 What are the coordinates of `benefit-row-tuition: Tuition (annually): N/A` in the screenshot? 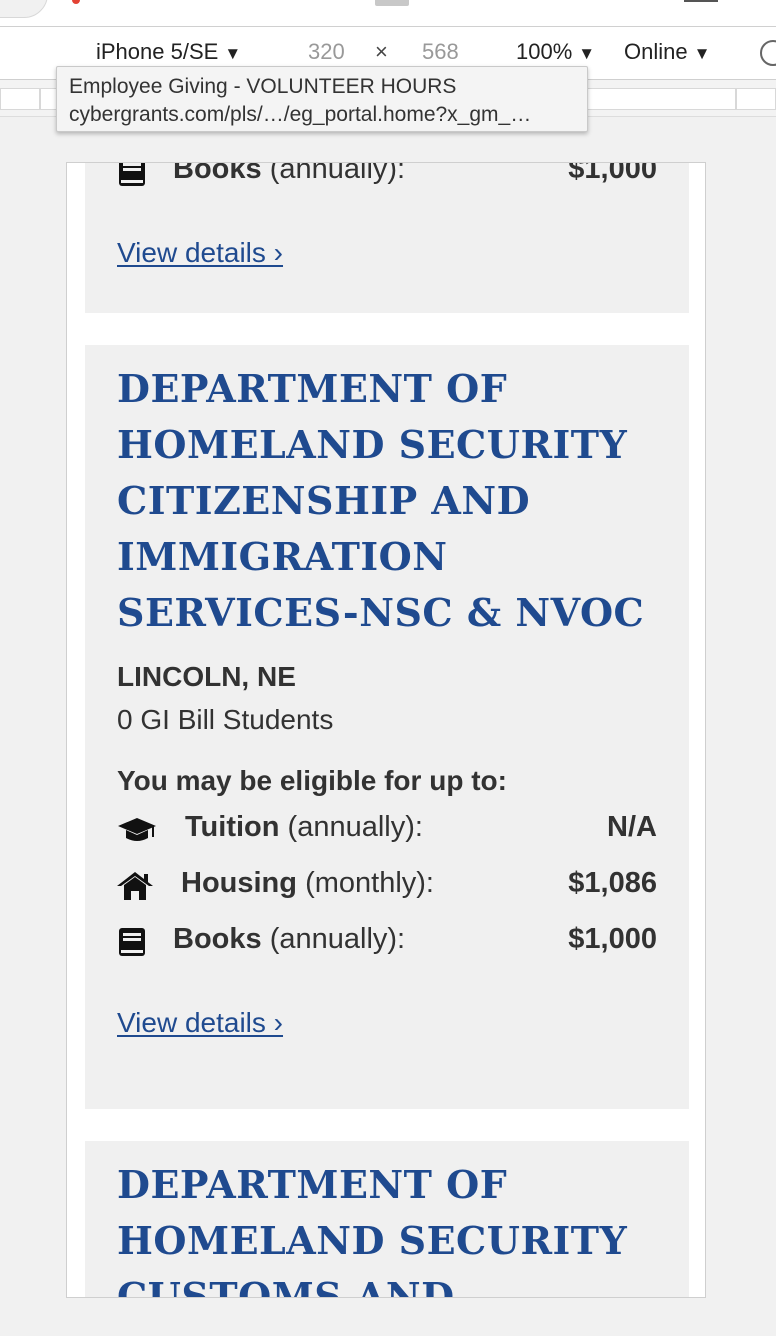 It's located at (387, 829).